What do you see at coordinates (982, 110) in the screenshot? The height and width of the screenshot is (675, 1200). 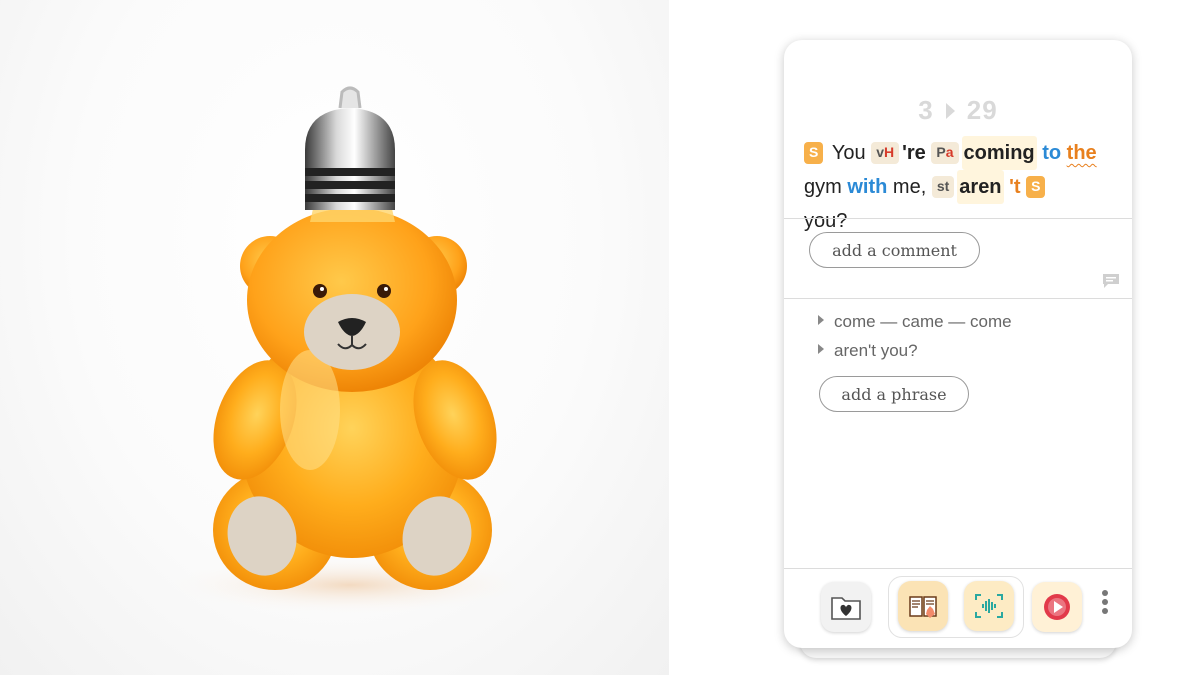 I see `counter-total: 29` at bounding box center [982, 110].